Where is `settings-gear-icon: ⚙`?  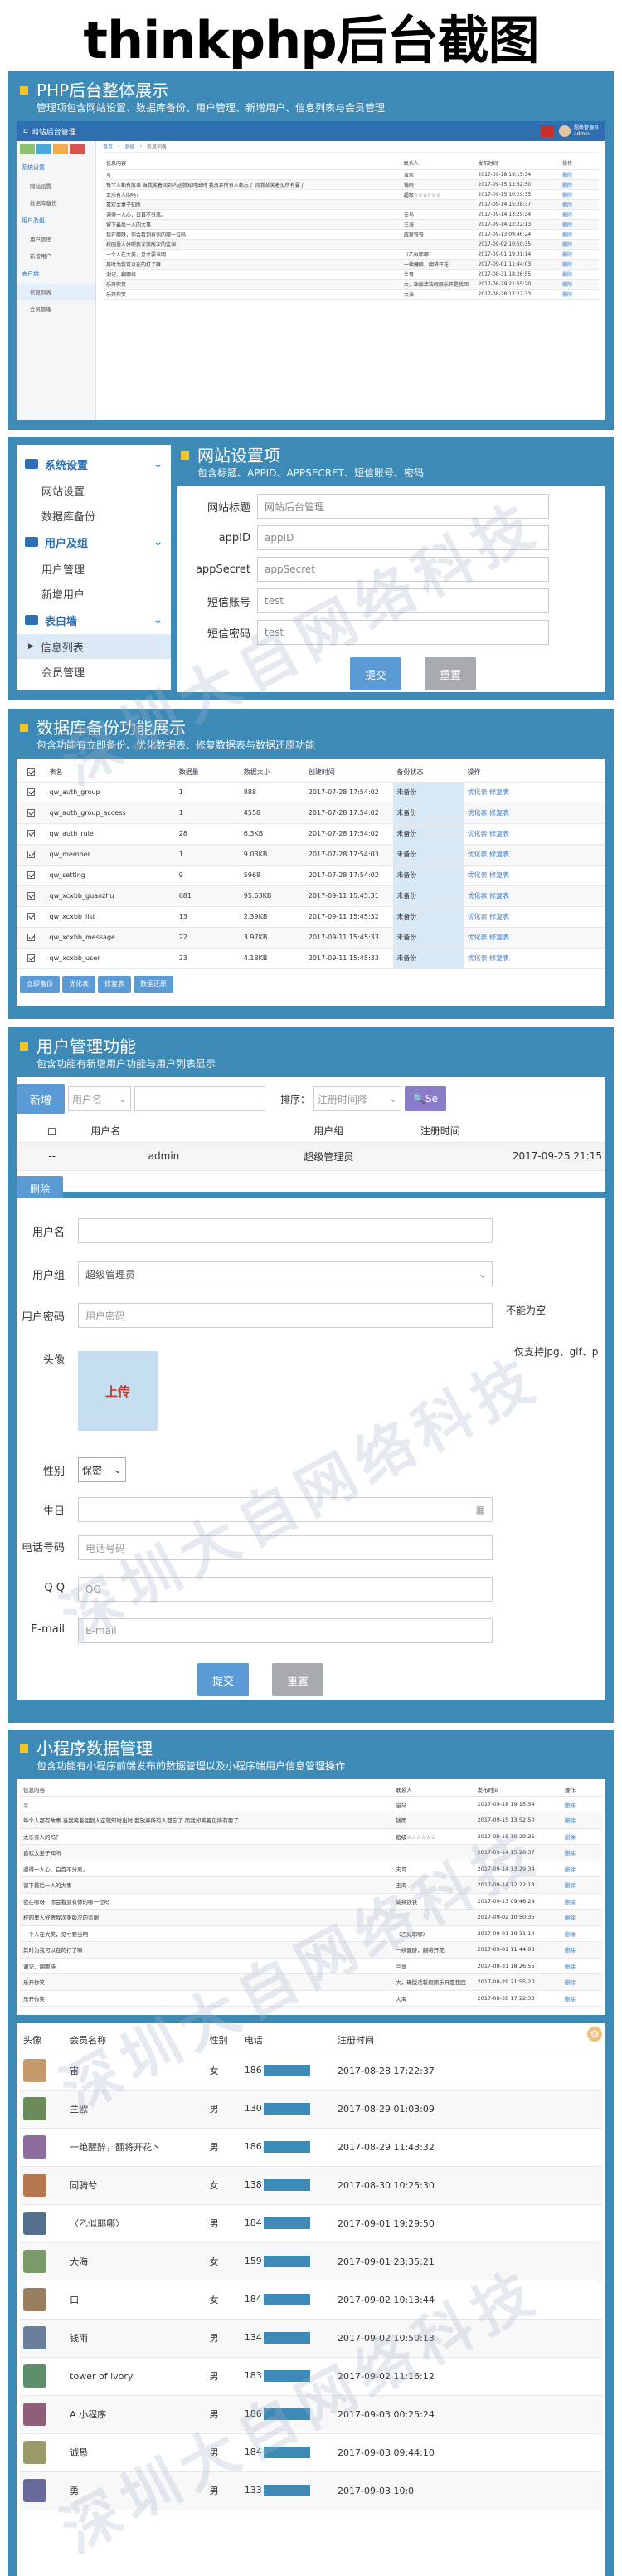
settings-gear-icon: ⚙ is located at coordinates (594, 2035).